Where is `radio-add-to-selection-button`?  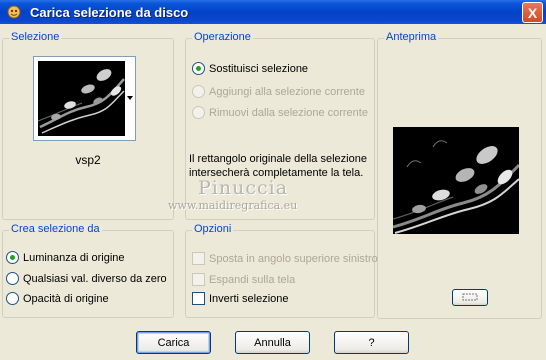
radio-add-to-selection-button is located at coordinates (198, 91).